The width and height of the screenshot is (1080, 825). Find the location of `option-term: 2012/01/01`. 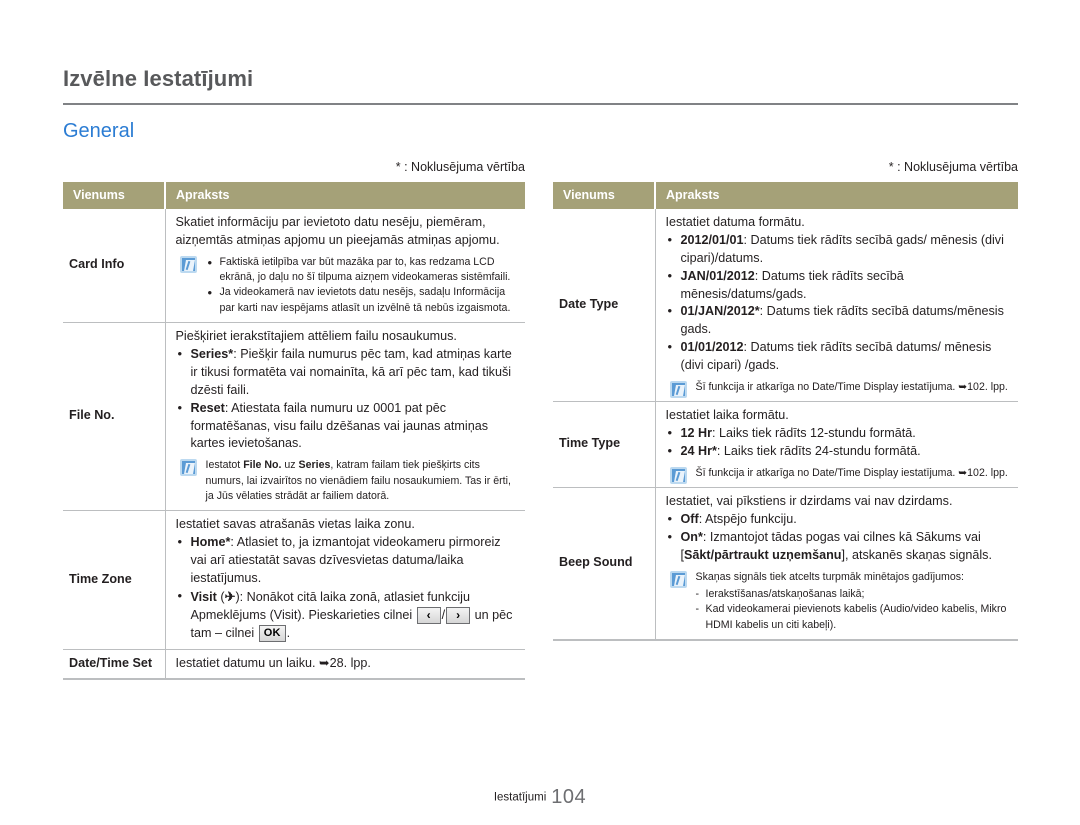

option-term: 2012/01/01 is located at coordinates (712, 239).